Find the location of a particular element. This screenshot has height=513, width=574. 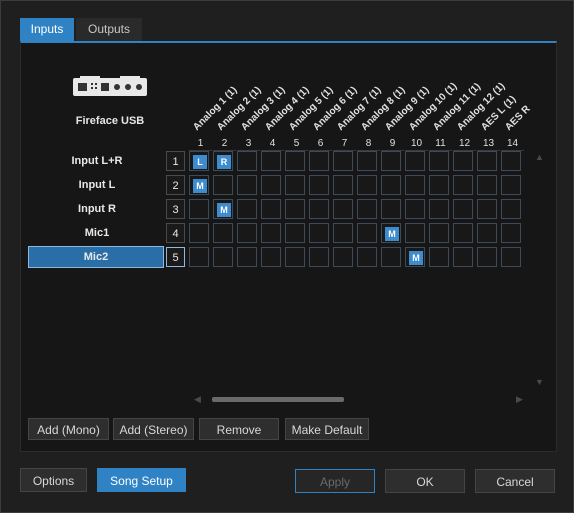

column-number: 11 is located at coordinates (440, 144).